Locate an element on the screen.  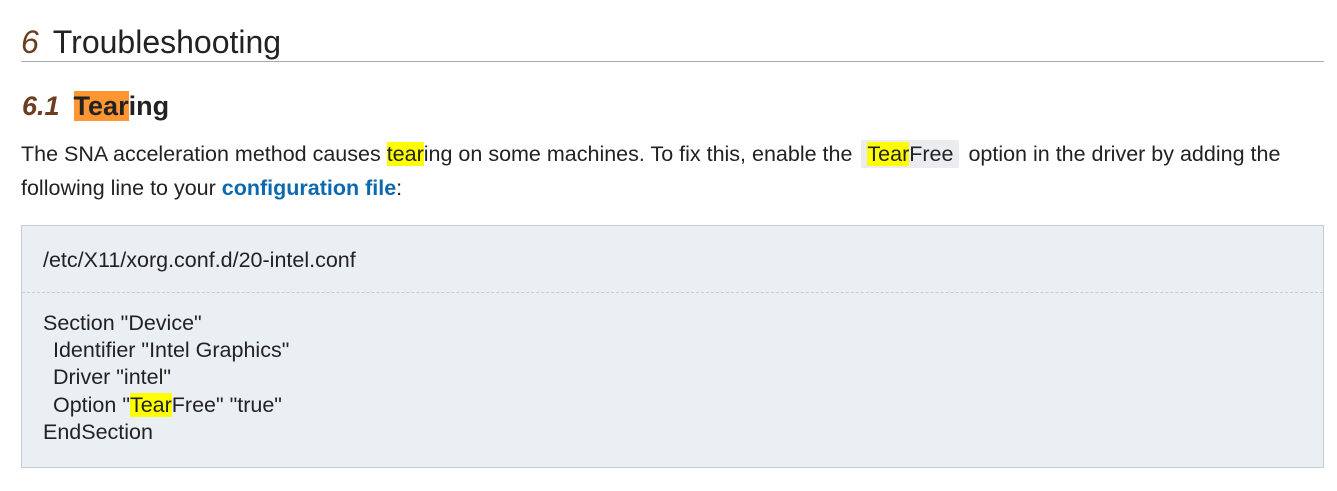
config-file-path: /etc/X11/xorg.conf.d/20-intel.conf is located at coordinates (199, 260).